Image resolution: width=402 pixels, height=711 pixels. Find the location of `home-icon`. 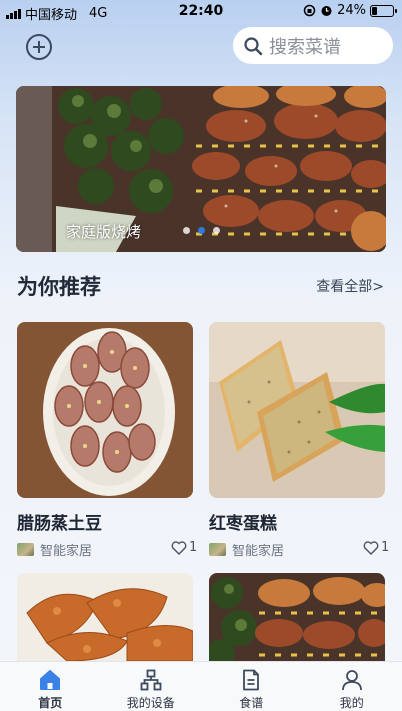

home-icon is located at coordinates (50, 680).